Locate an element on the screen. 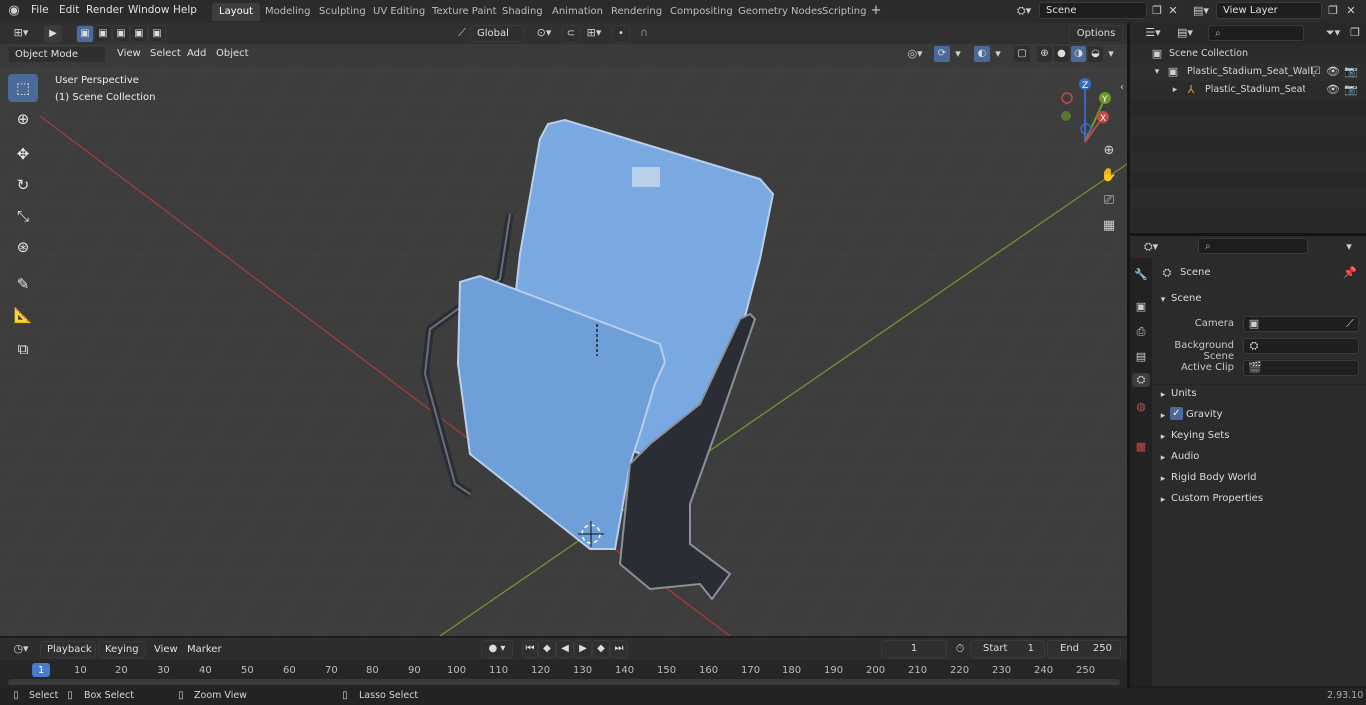 This screenshot has height=705, width=1366. menu-help: Help is located at coordinates (185, 10).